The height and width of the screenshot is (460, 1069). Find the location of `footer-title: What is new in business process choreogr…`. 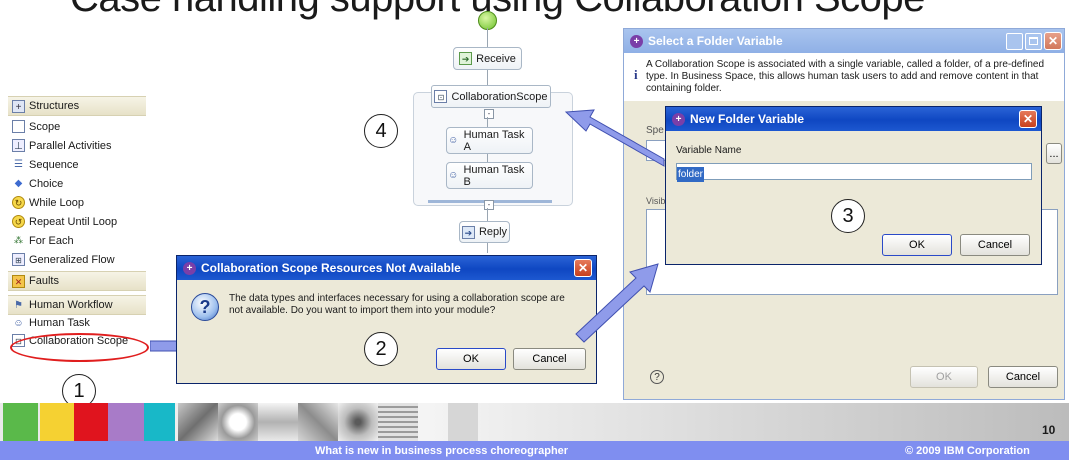

footer-title: What is new in business process choreogr… is located at coordinates (442, 451).